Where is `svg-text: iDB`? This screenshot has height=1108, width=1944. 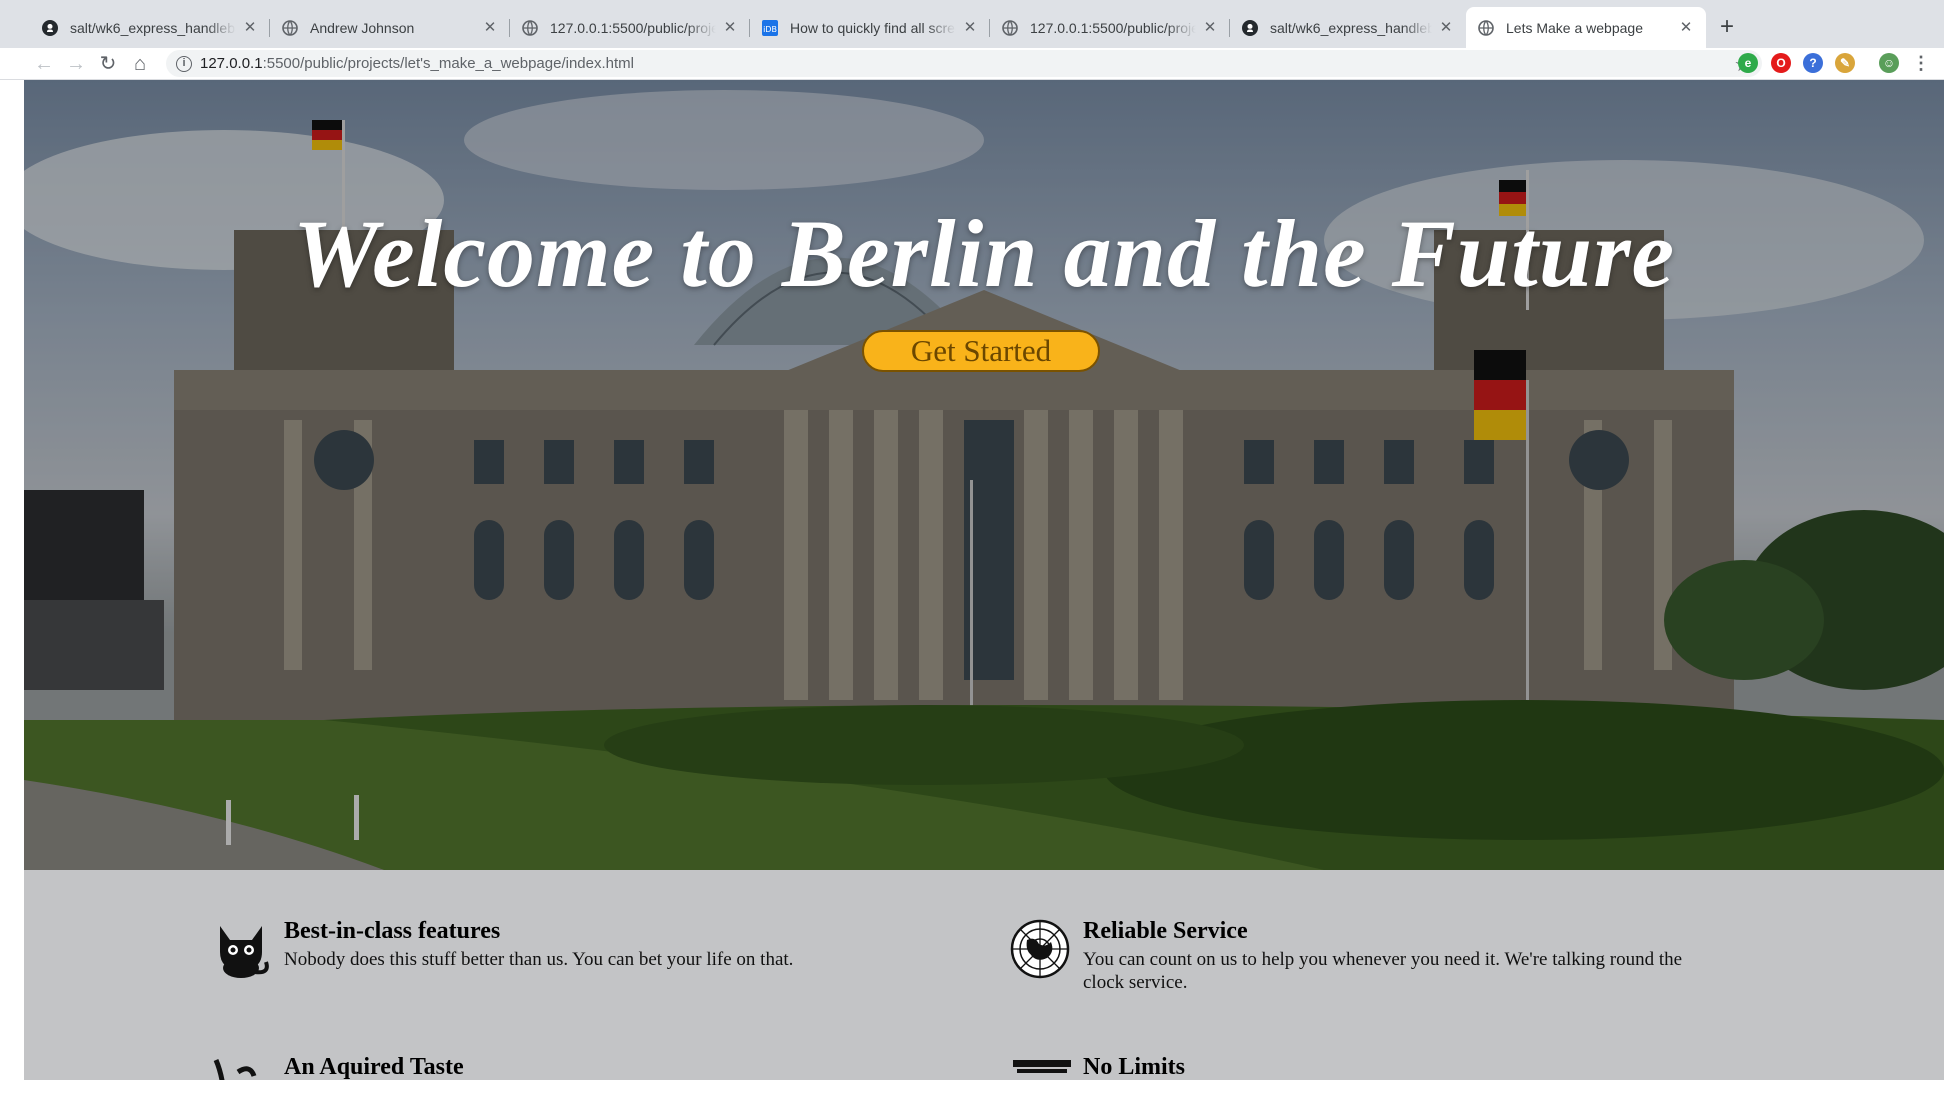 svg-text: iDB is located at coordinates (770, 29).